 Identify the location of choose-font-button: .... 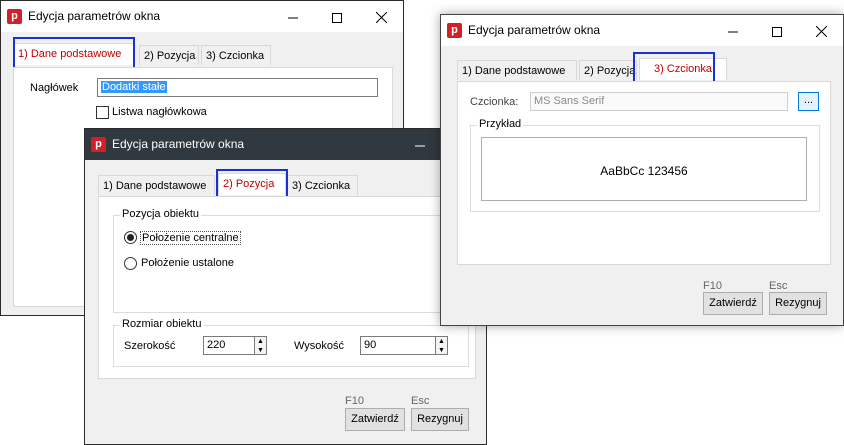
(808, 101).